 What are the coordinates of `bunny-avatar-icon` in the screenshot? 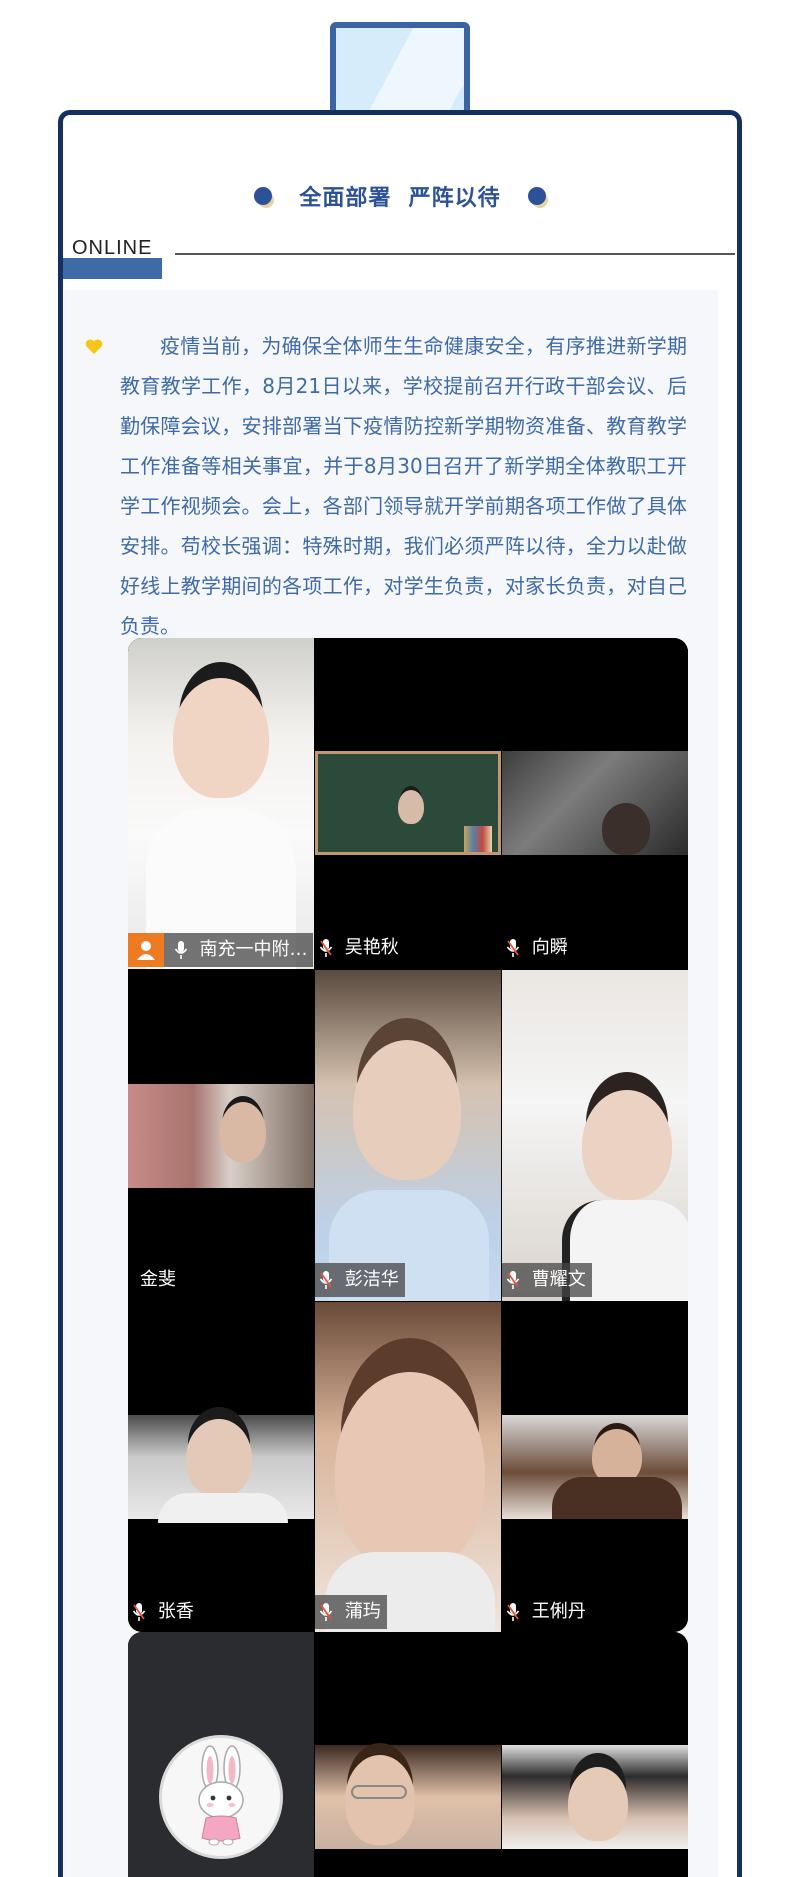 It's located at (221, 1797).